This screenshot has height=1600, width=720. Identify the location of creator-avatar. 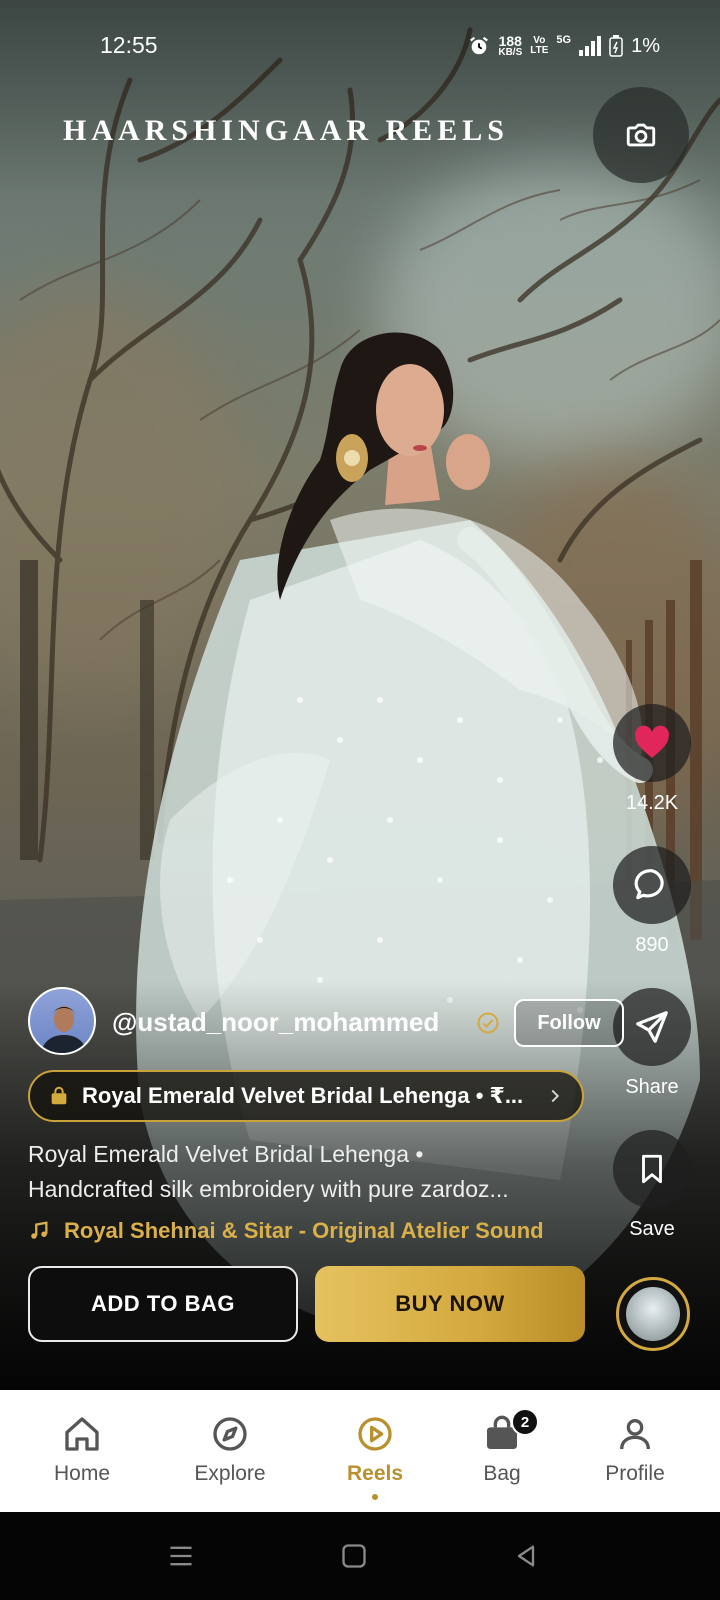
(62, 1021).